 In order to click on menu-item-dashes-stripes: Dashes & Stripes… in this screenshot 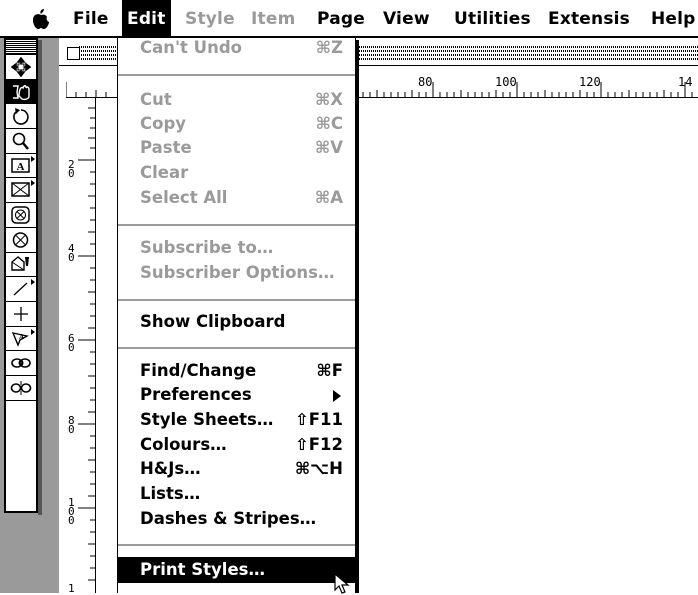, I will do `click(236, 519)`.